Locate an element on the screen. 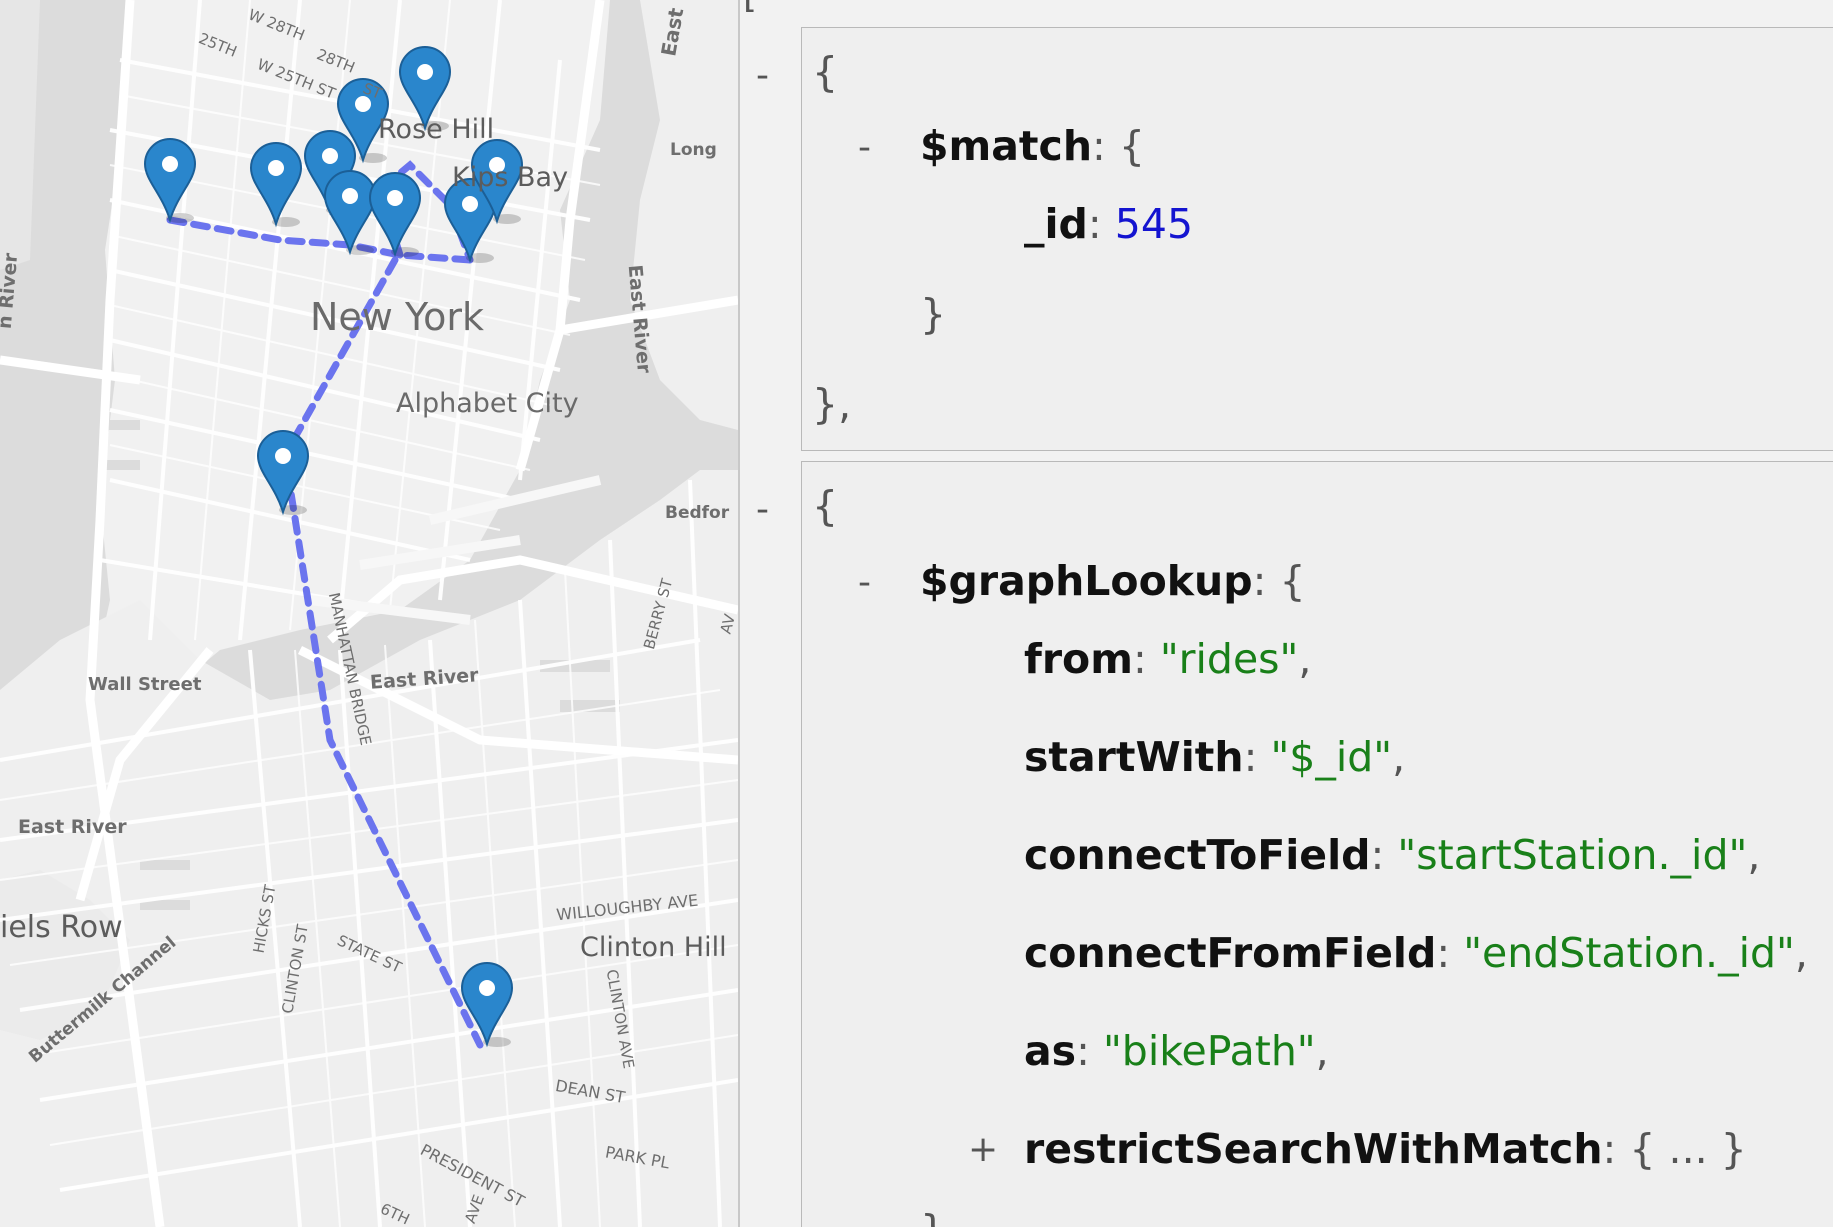 The image size is (1833, 1227). field-startwith: startWith: "$_id", is located at coordinates (1214, 757).